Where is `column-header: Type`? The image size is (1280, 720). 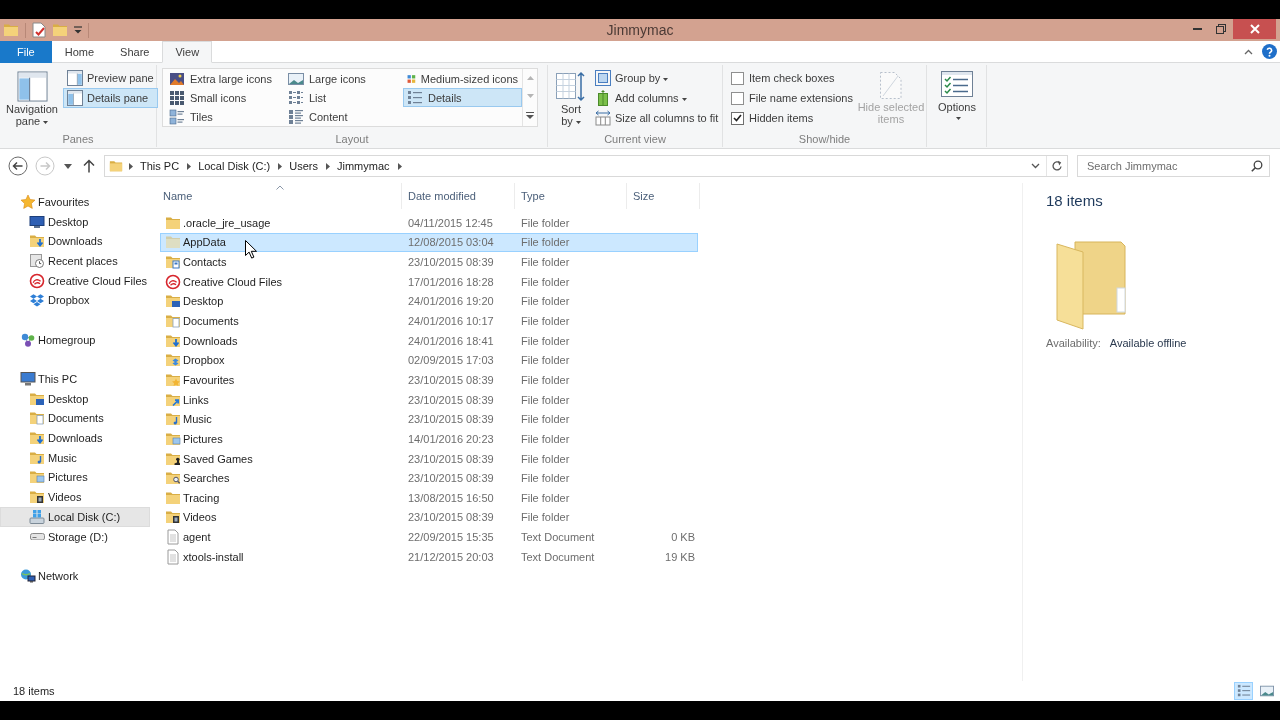 column-header: Type is located at coordinates (571, 196).